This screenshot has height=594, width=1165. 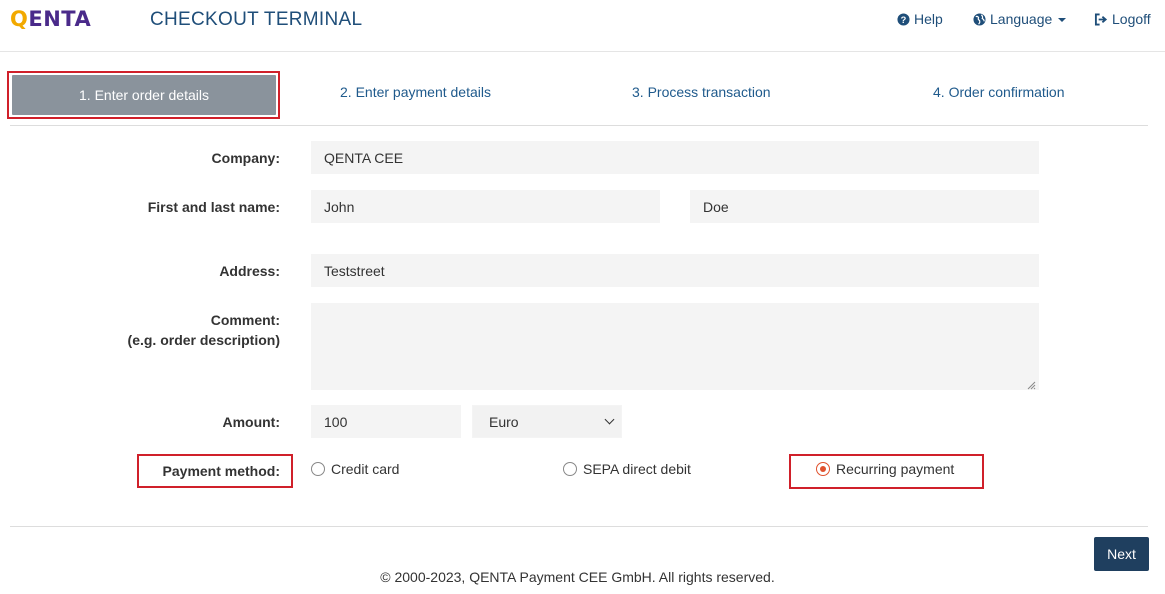 I want to click on radio-button-selected, so click(x=823, y=469).